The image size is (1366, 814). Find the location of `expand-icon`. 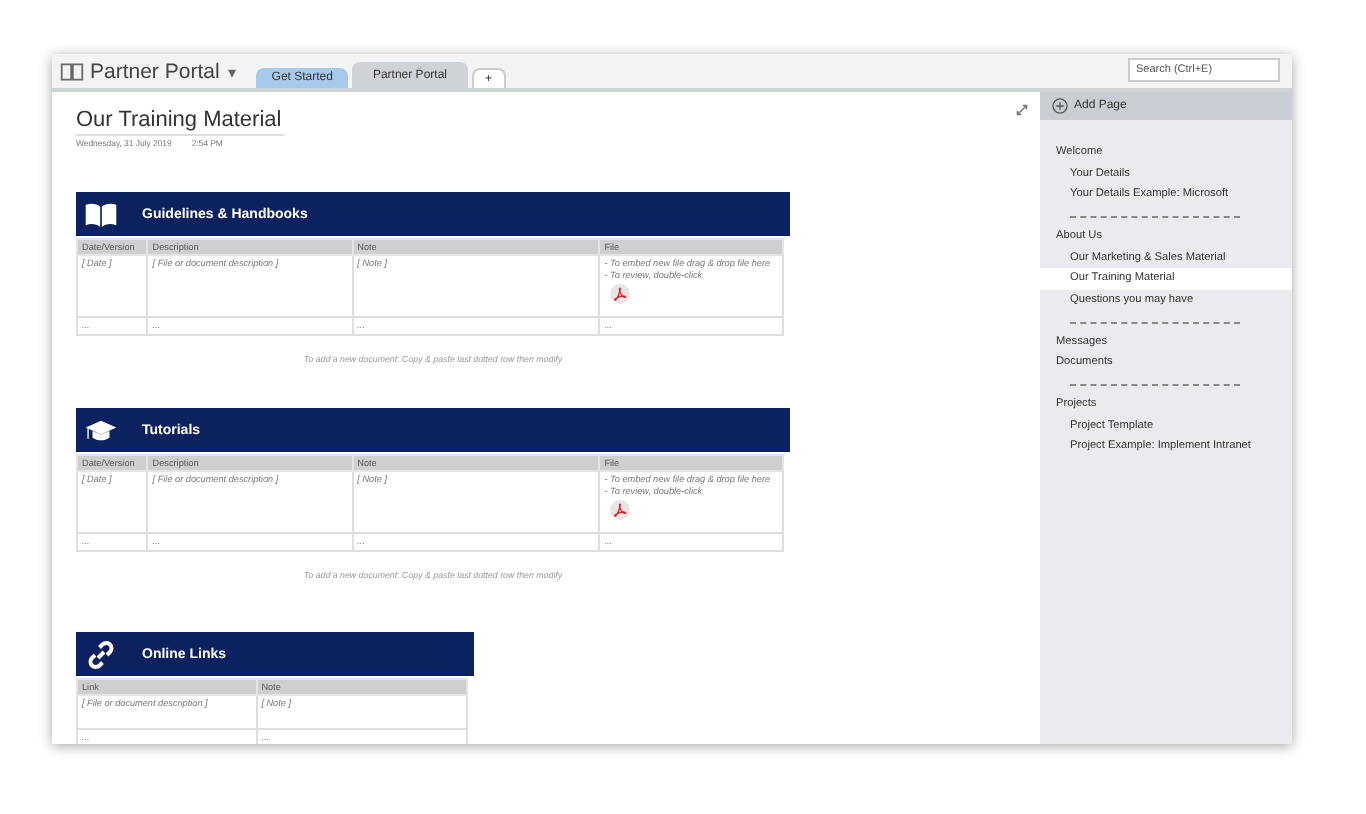

expand-icon is located at coordinates (1022, 110).